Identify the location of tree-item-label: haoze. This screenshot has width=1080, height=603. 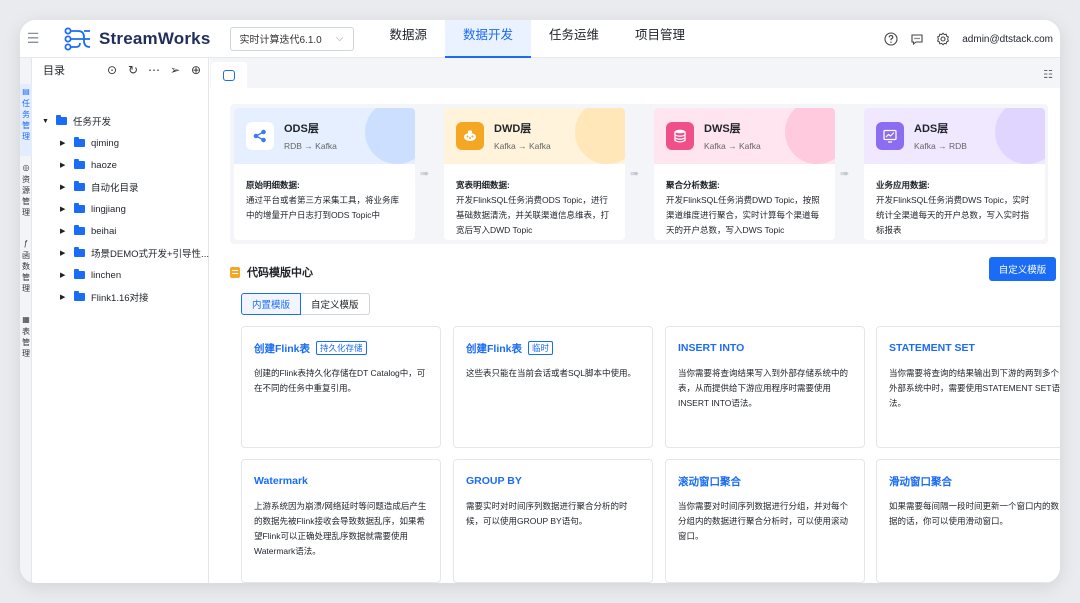
(104, 165).